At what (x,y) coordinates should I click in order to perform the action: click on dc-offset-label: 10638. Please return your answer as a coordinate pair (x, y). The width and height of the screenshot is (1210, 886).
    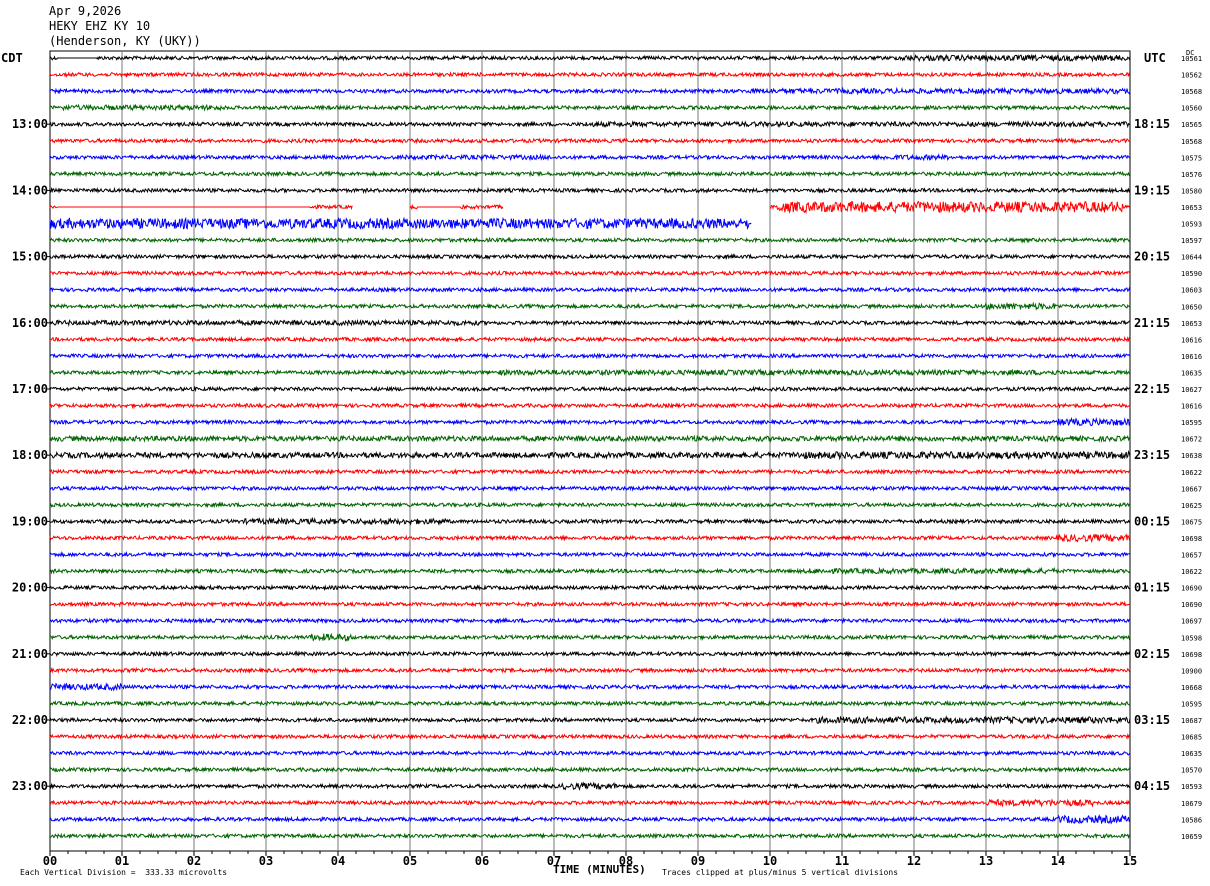
    Looking at the image, I should click on (1191, 456).